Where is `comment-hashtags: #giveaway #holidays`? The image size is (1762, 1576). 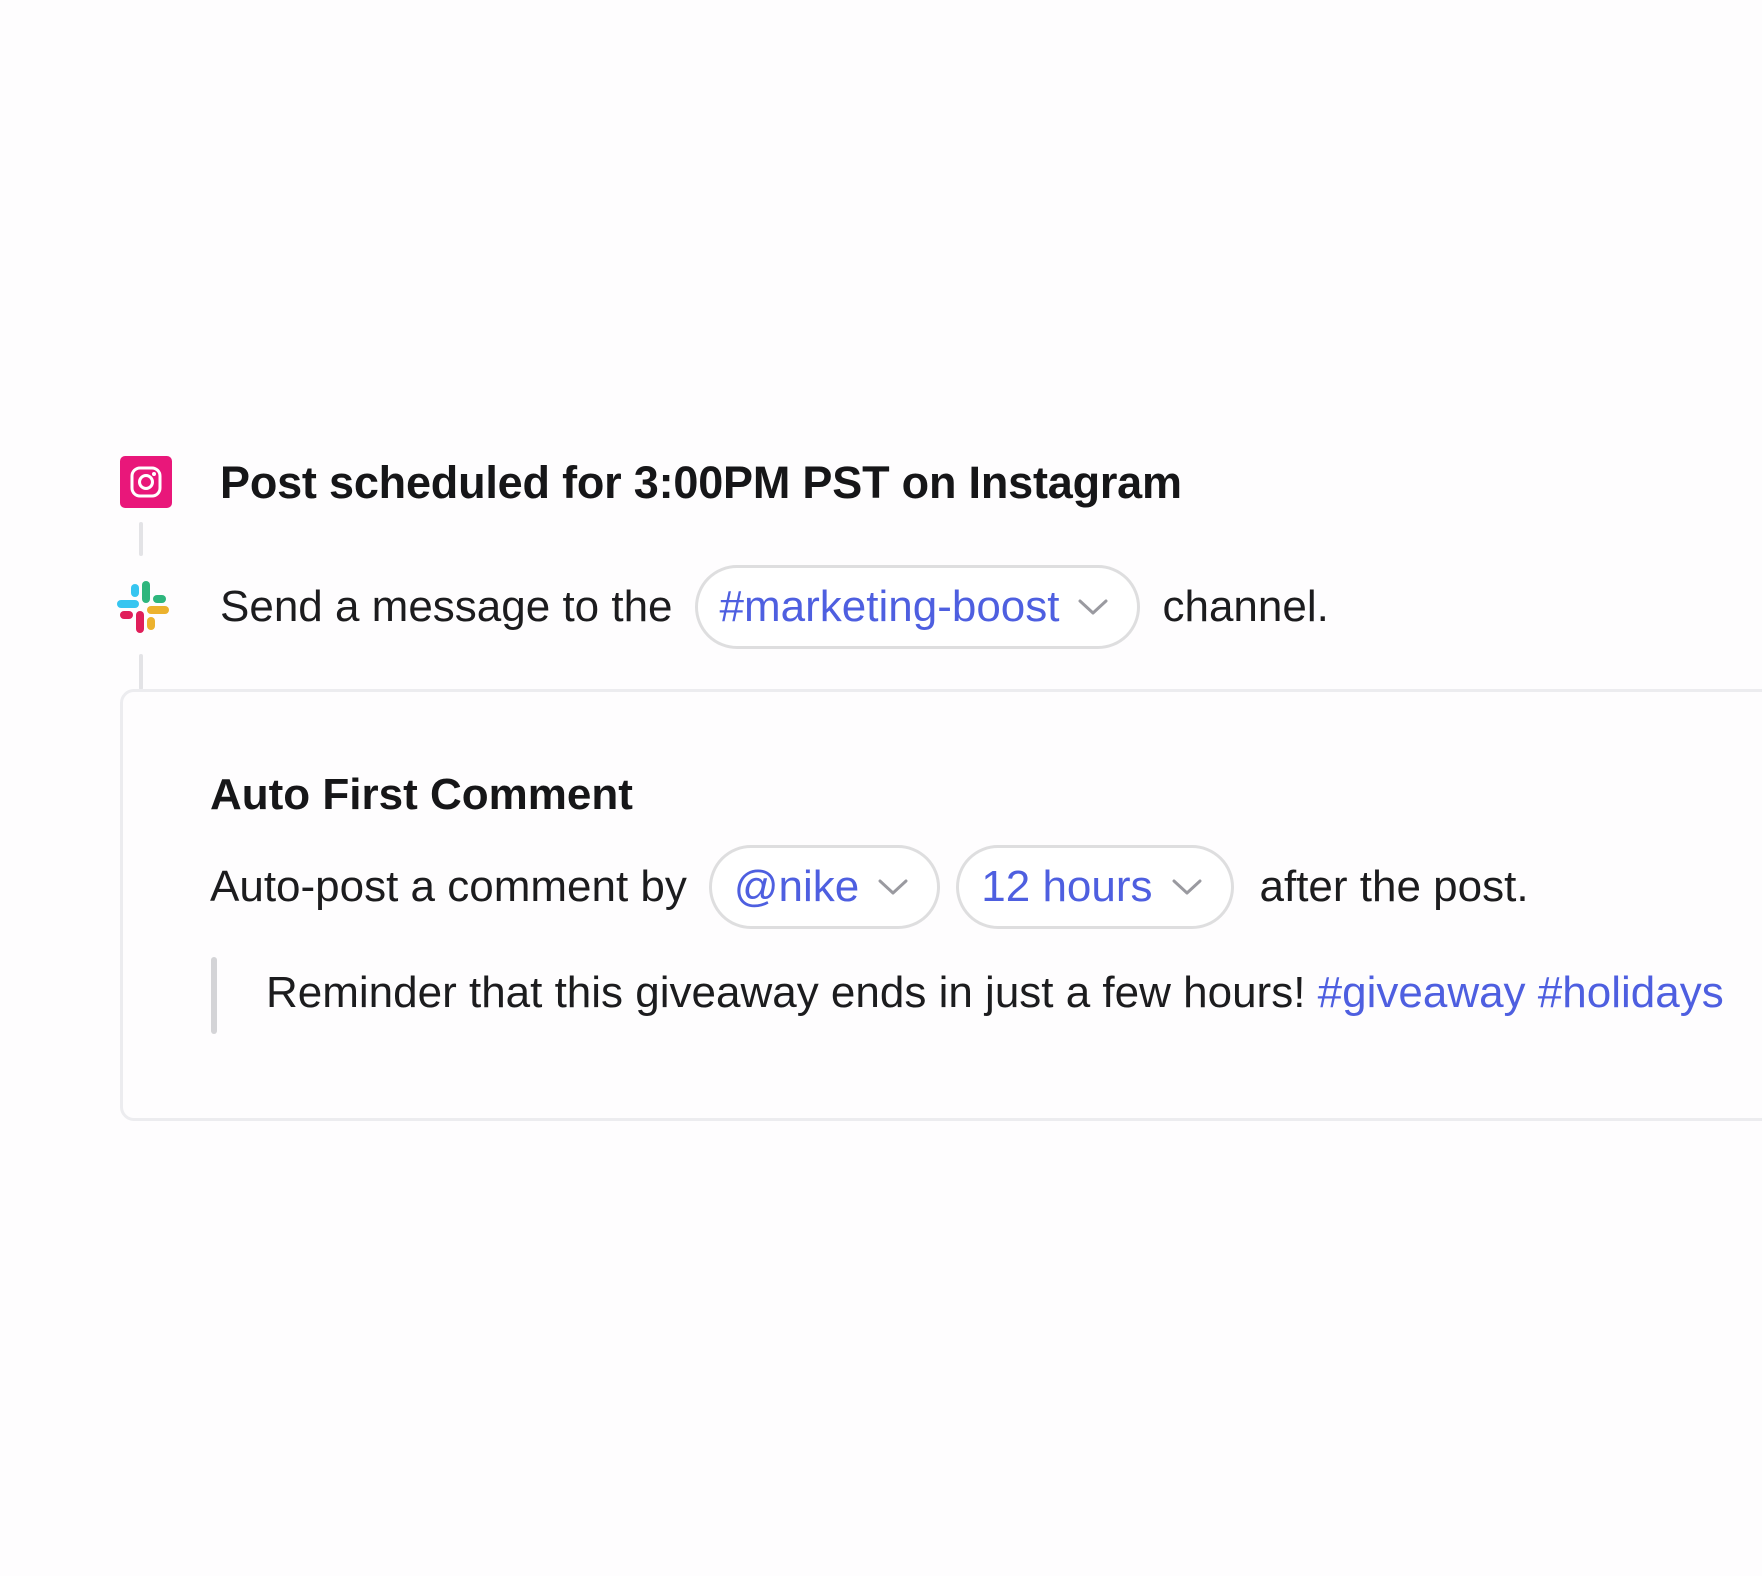 comment-hashtags: #giveaway #holidays is located at coordinates (1521, 992).